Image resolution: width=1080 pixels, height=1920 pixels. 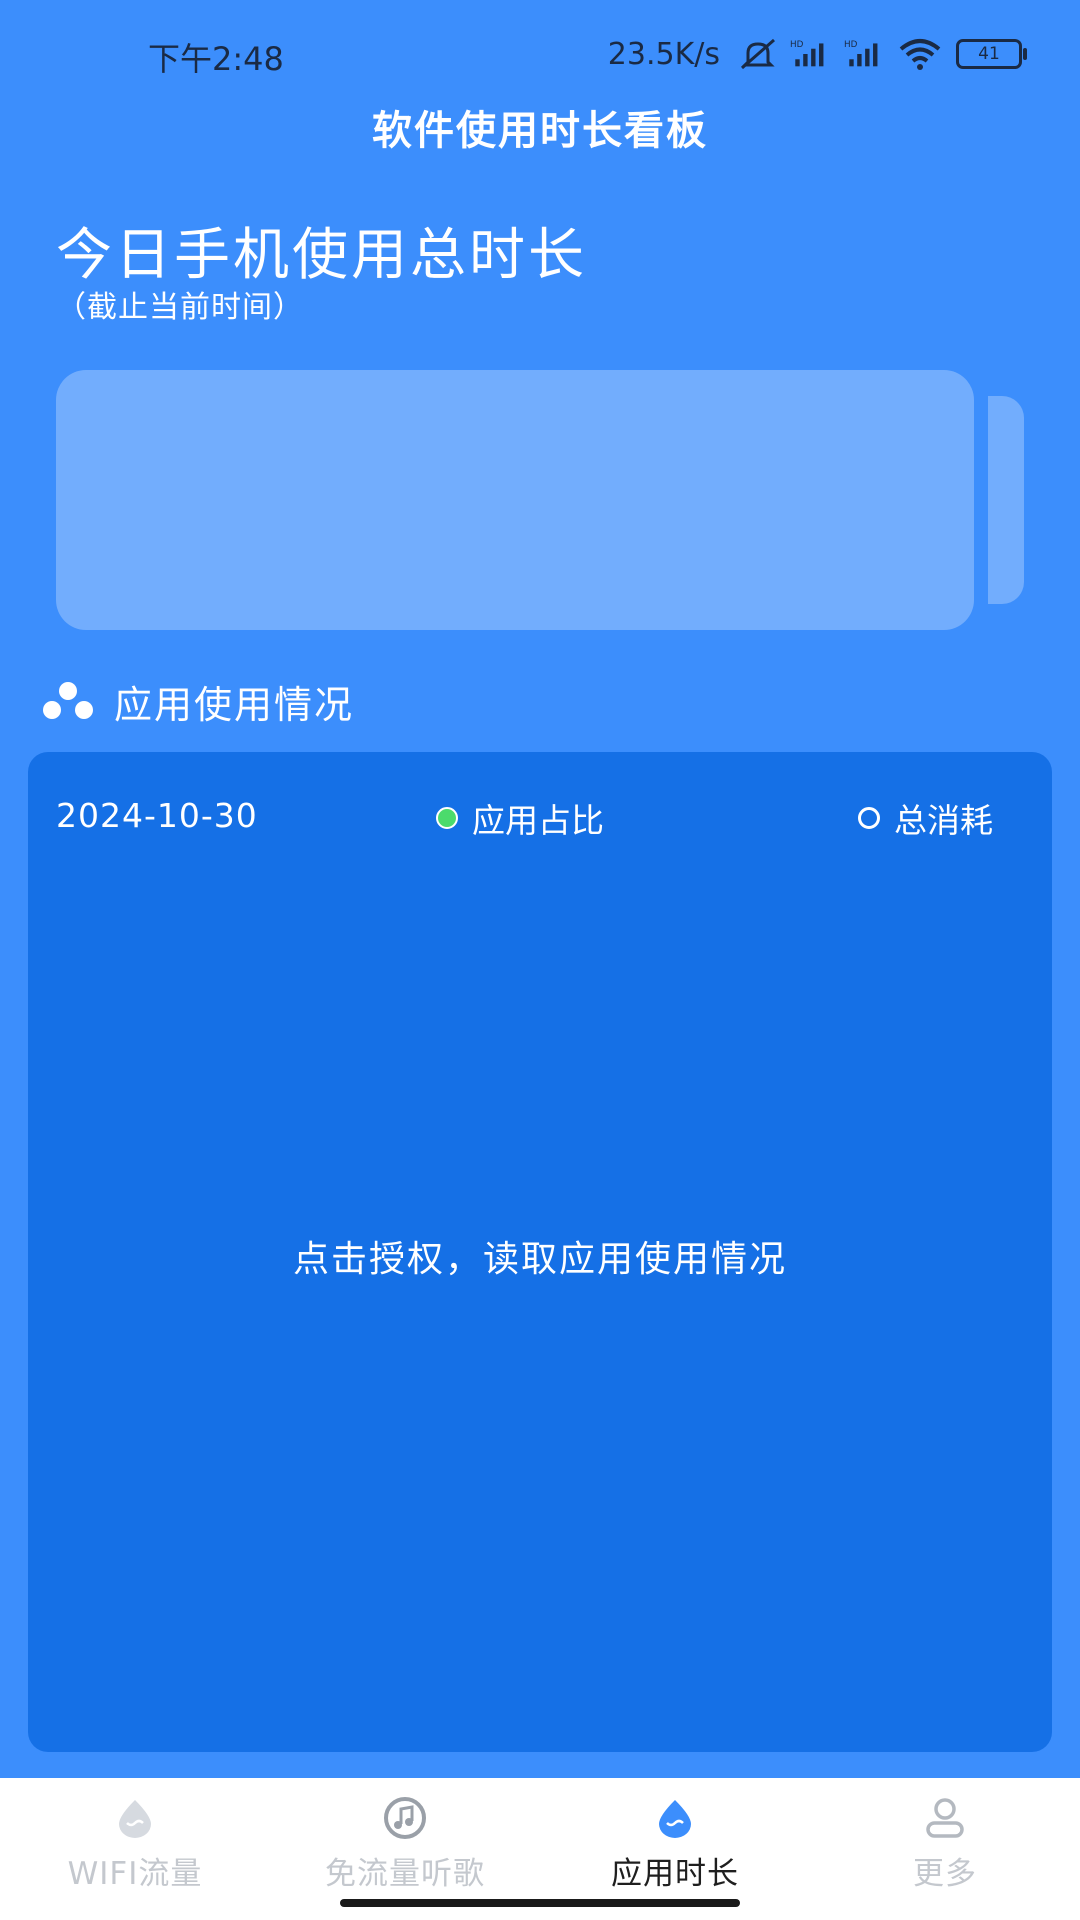 What do you see at coordinates (943, 820) in the screenshot?
I see `legend-label: 总消耗` at bounding box center [943, 820].